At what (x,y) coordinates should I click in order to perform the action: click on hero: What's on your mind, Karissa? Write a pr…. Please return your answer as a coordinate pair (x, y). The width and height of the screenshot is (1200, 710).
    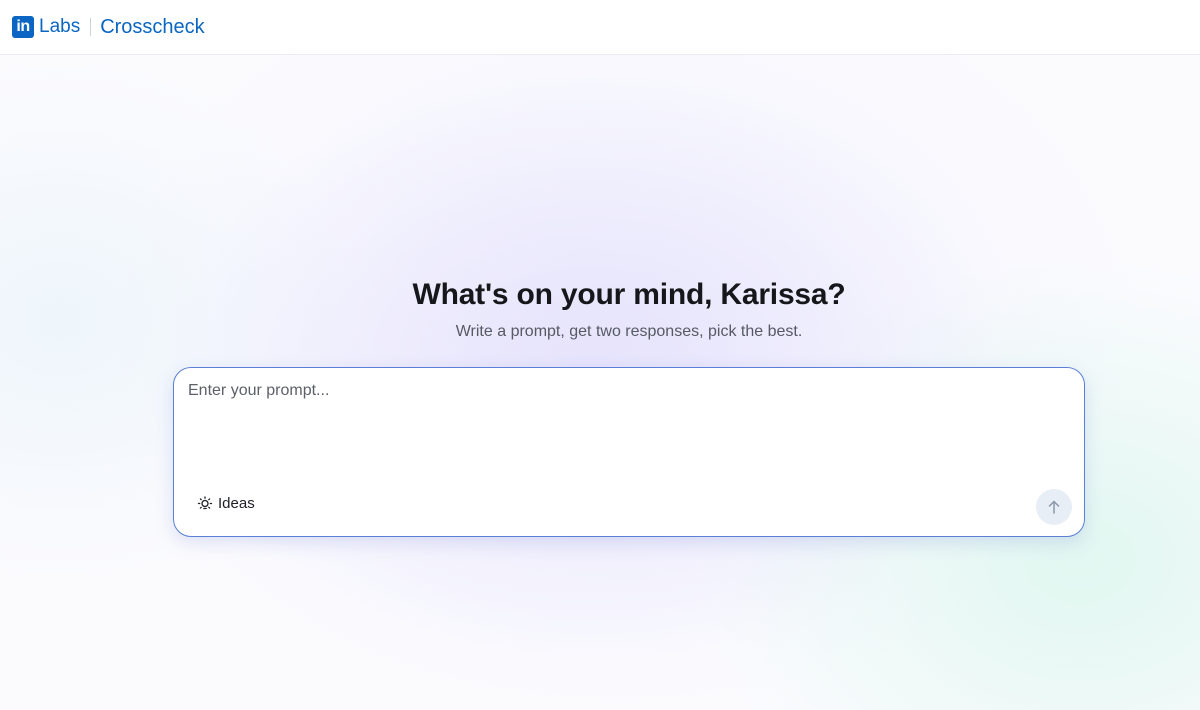
    Looking at the image, I should click on (600, 308).